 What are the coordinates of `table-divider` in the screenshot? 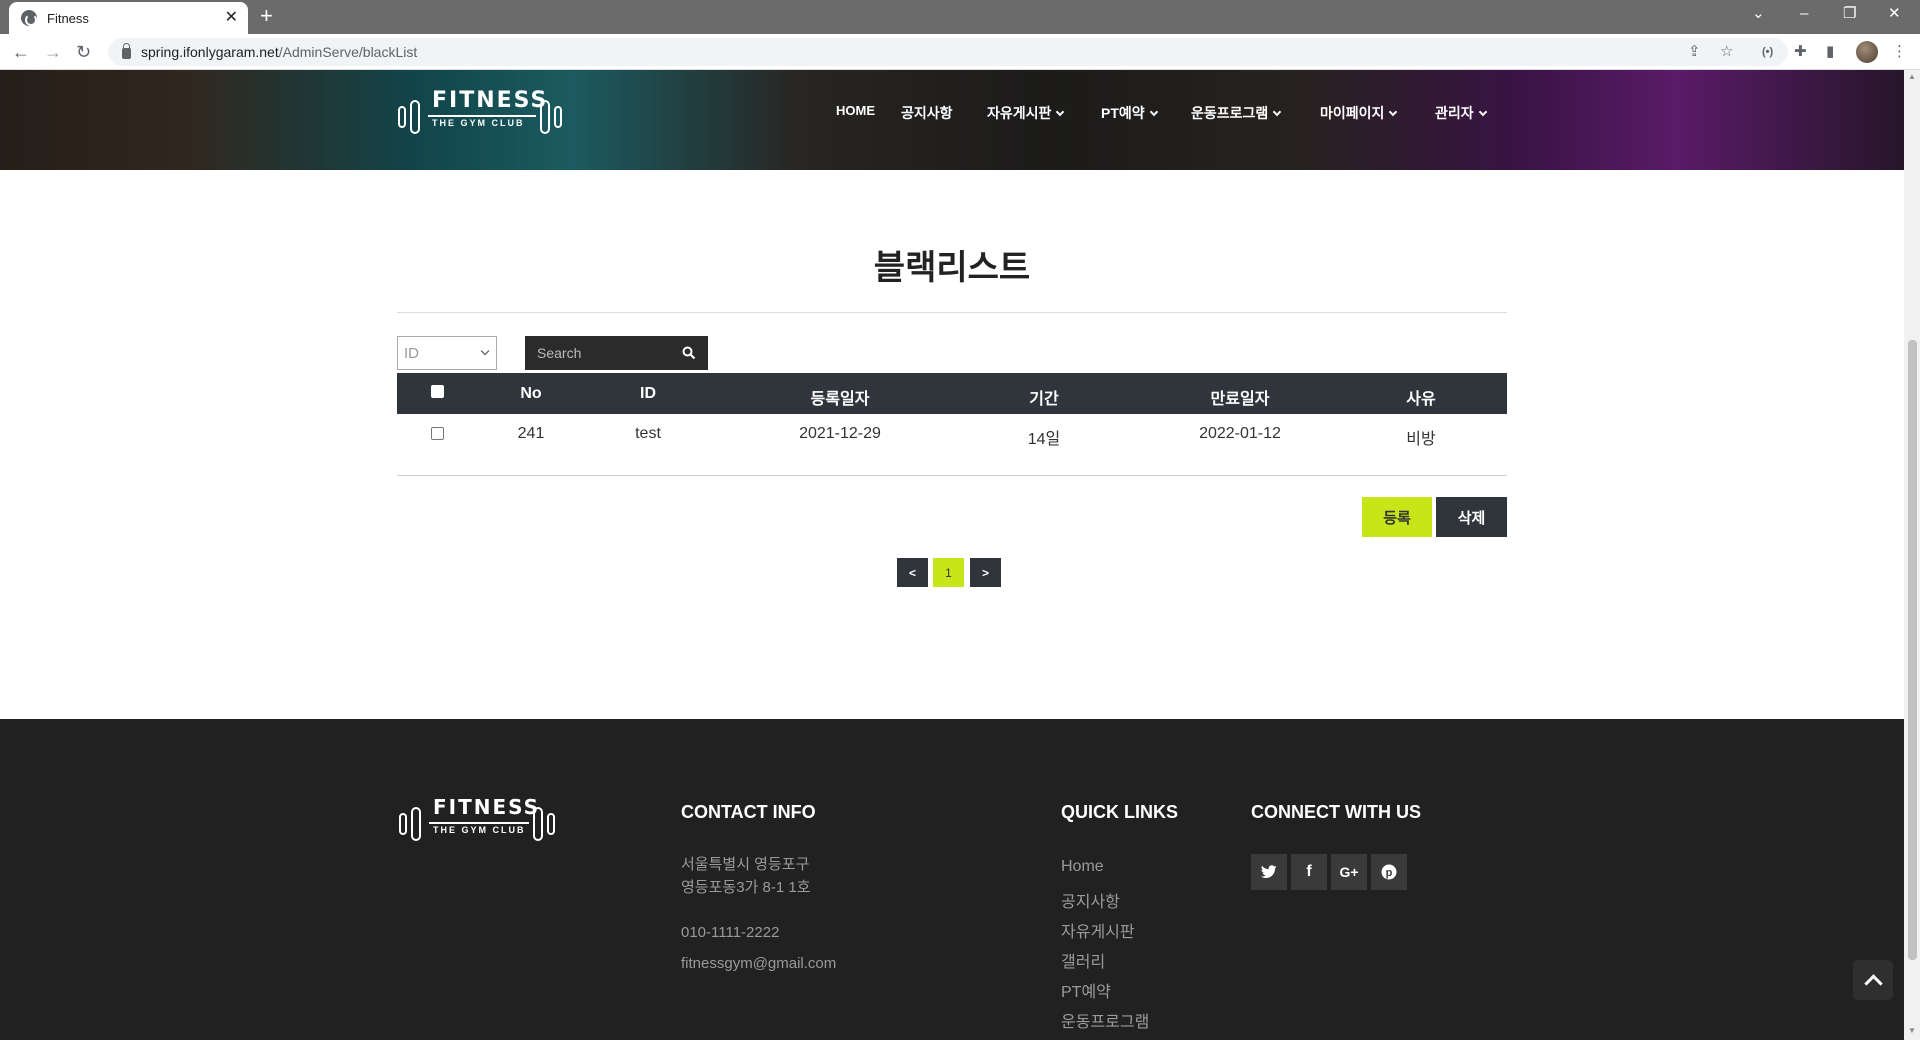 It's located at (952, 475).